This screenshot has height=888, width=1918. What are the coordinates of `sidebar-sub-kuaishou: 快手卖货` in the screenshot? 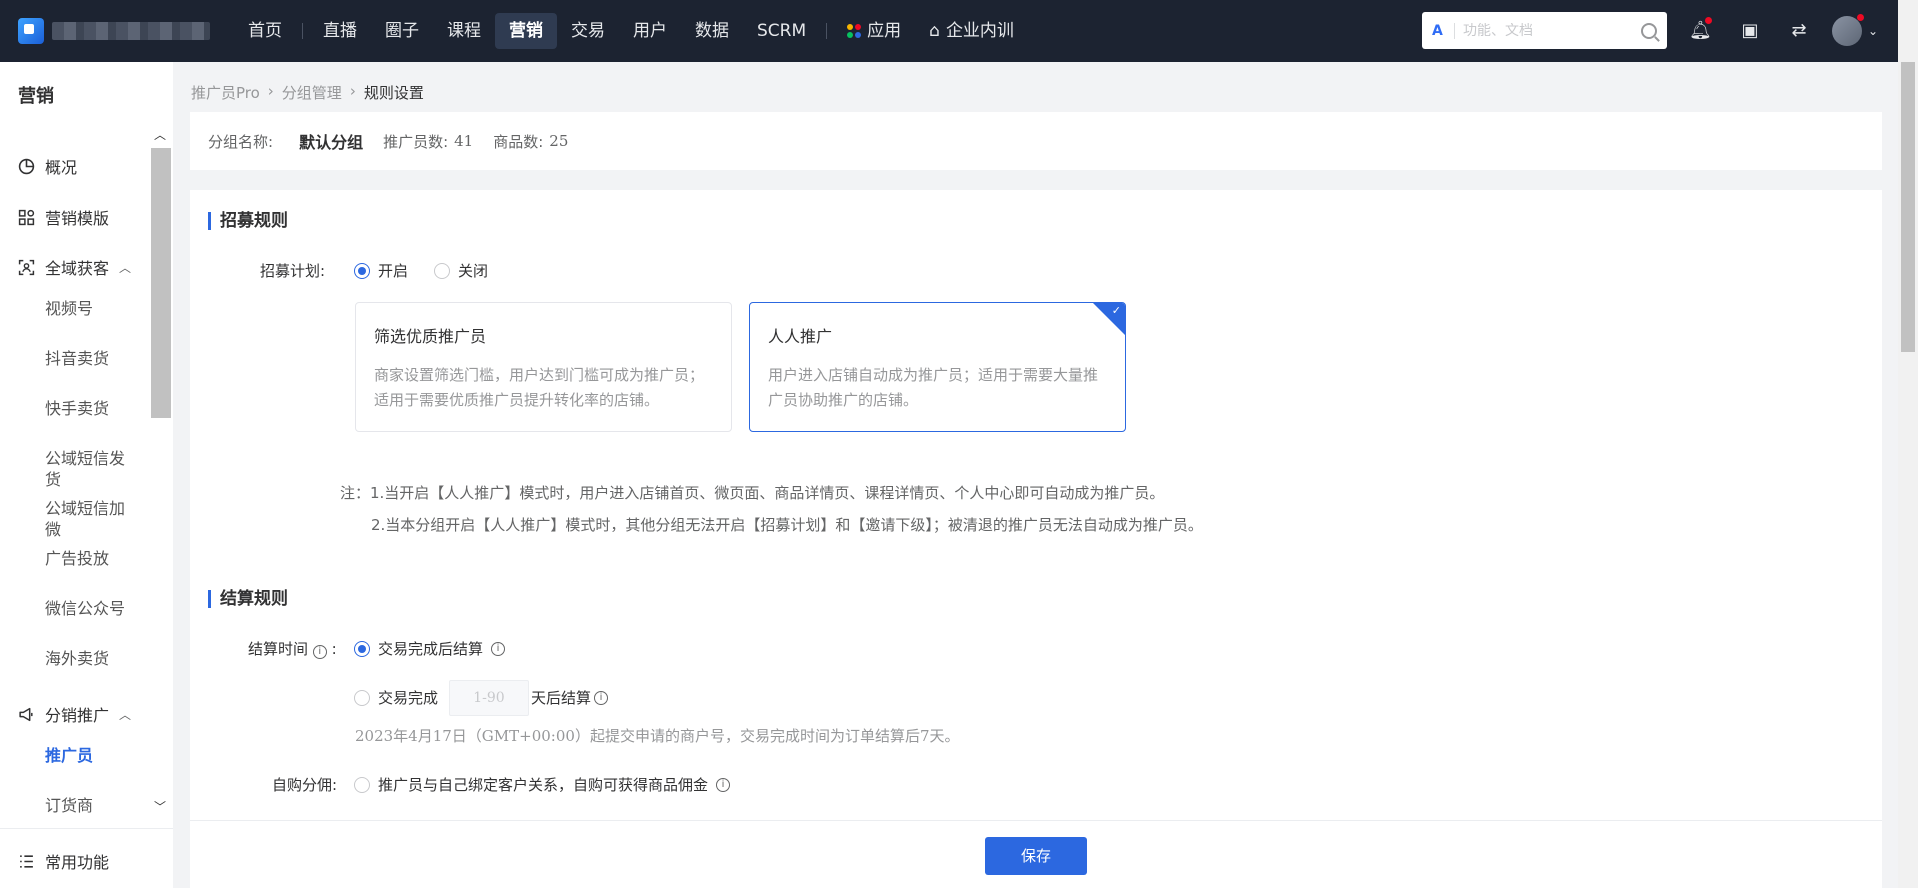 It's located at (90, 408).